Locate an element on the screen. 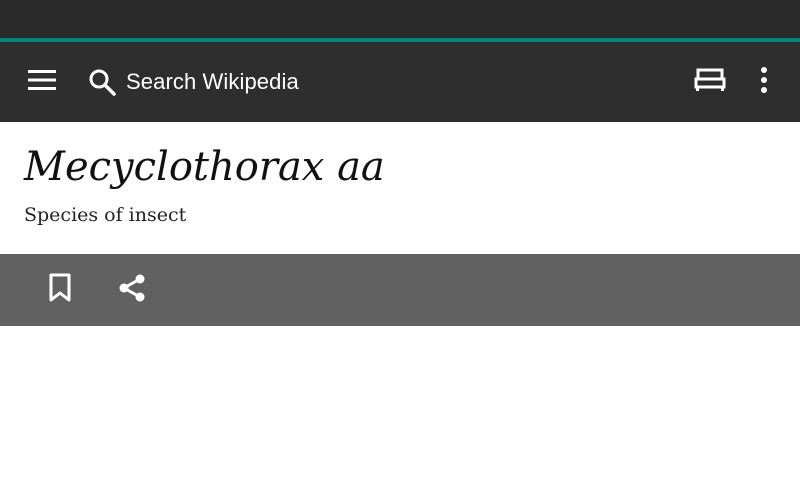  reading-lists-button is located at coordinates (710, 82).